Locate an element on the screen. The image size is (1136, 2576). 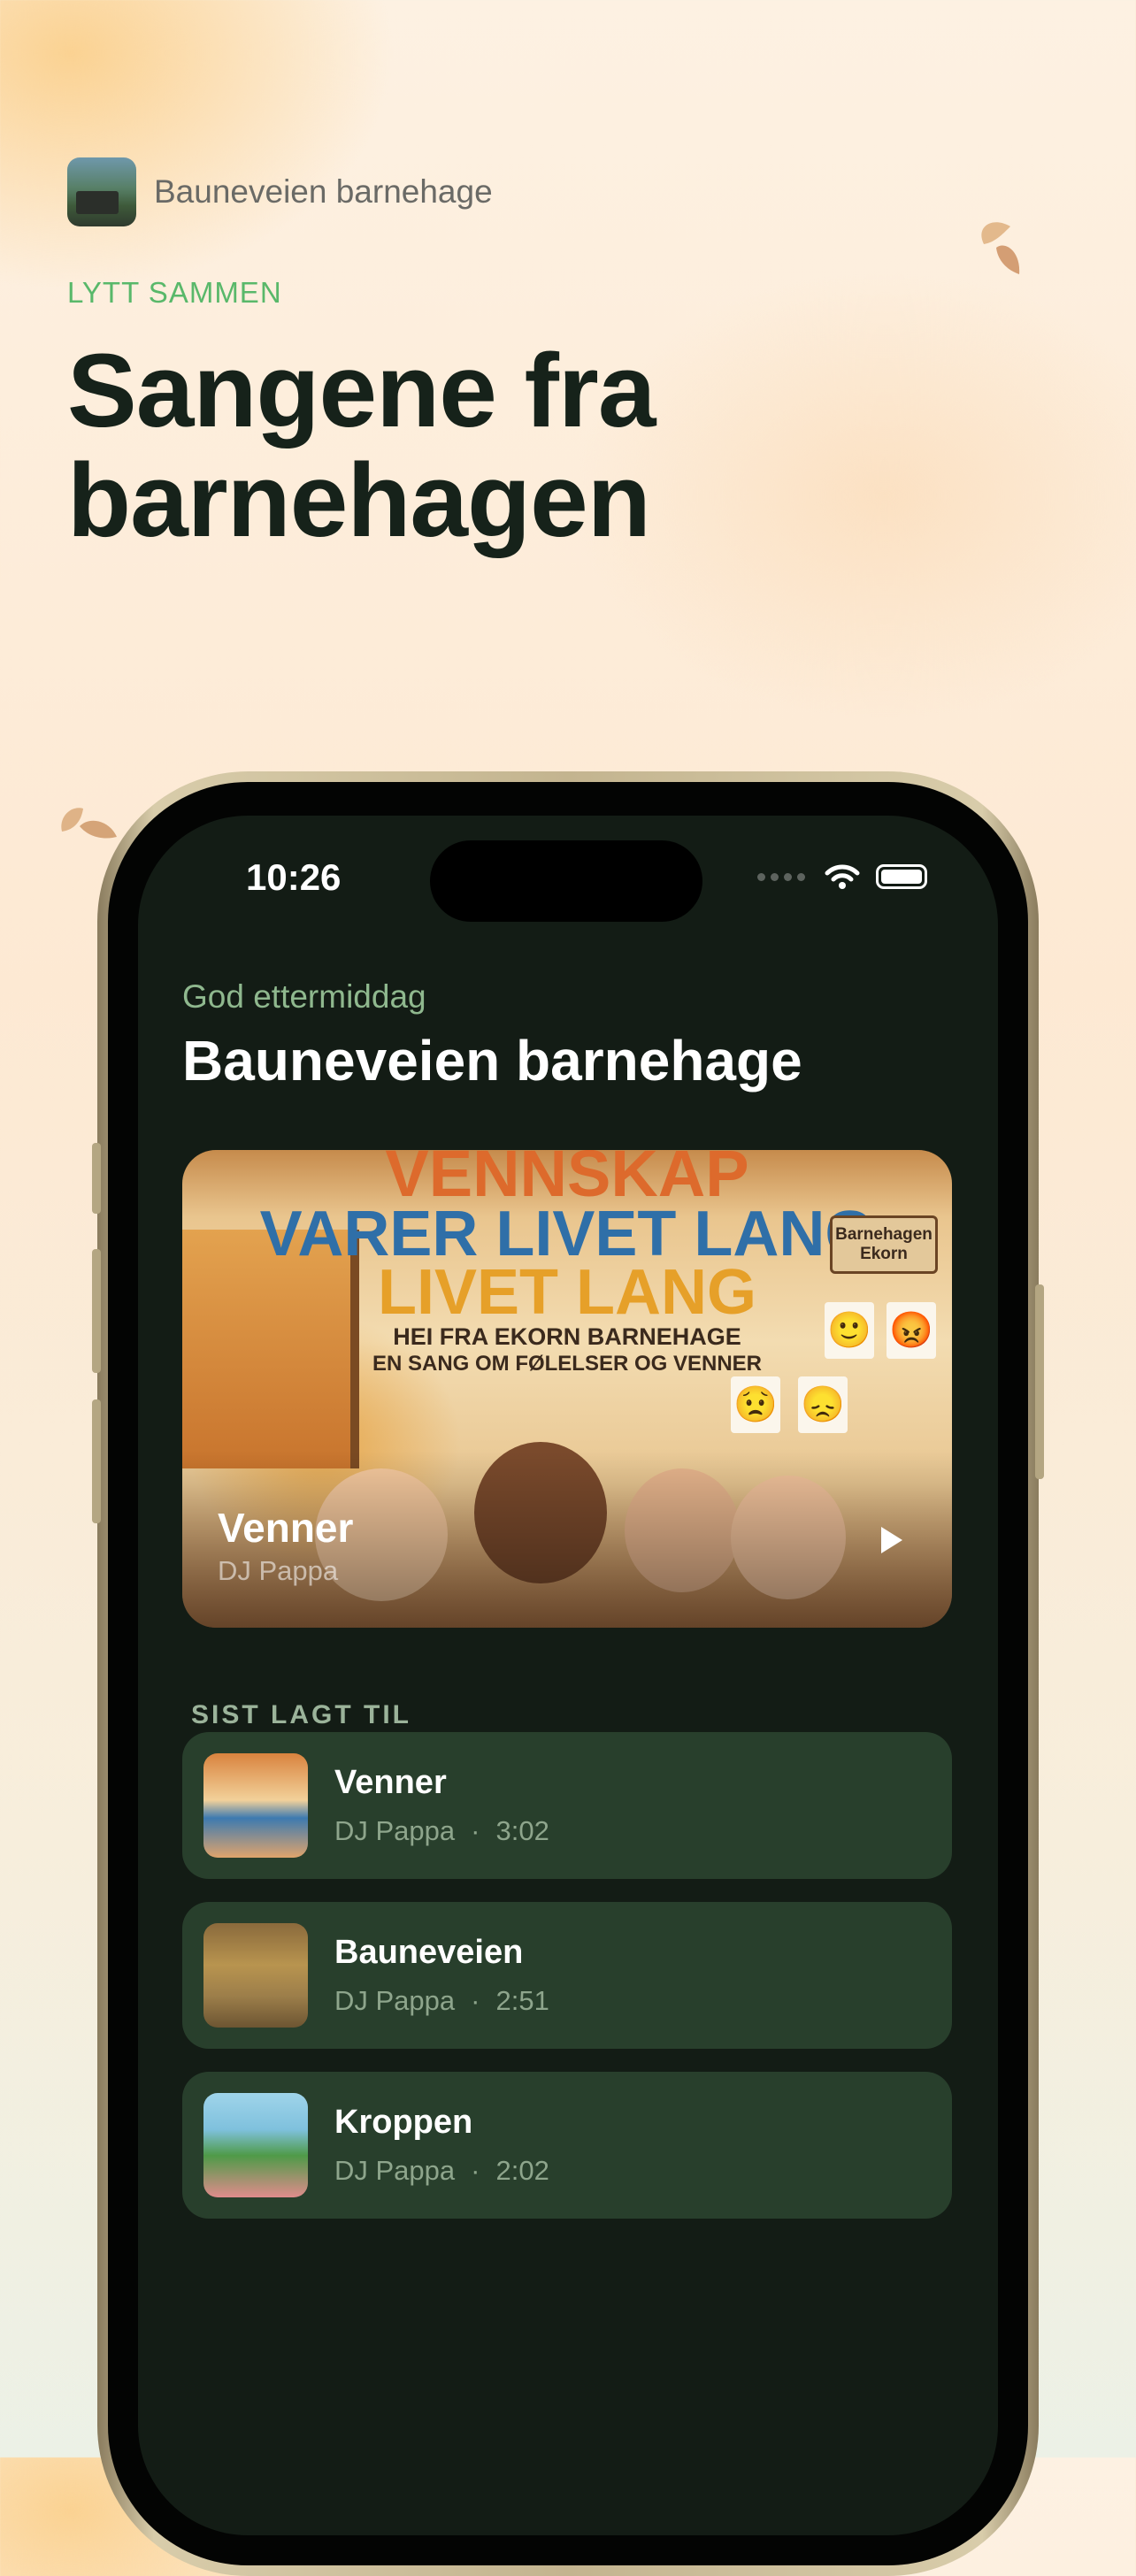
page-headline: Sangene fra barnehagen is located at coordinates (361, 446).